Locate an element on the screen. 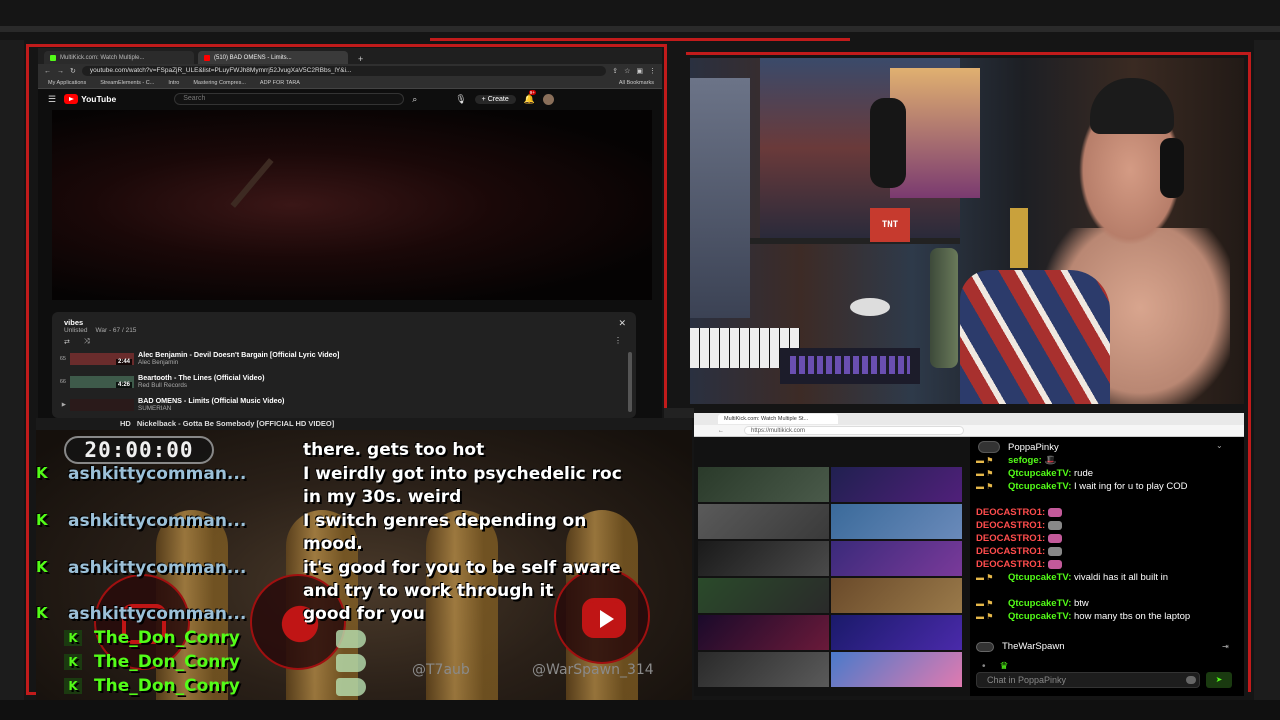  energy-can is located at coordinates (1019, 238).